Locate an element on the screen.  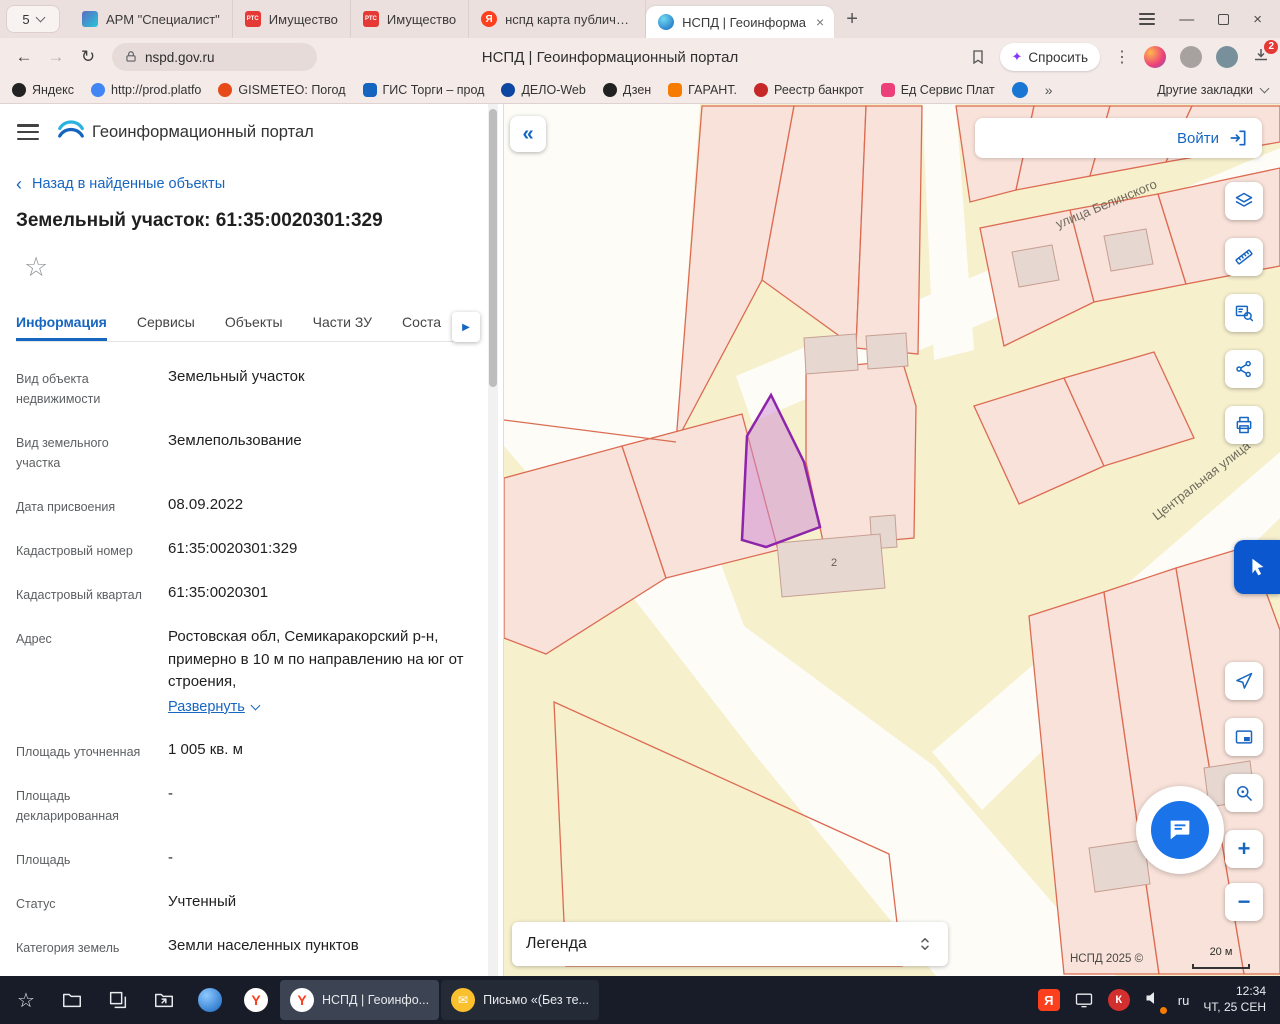
bookmark-flag-icon is located at coordinates (978, 57).